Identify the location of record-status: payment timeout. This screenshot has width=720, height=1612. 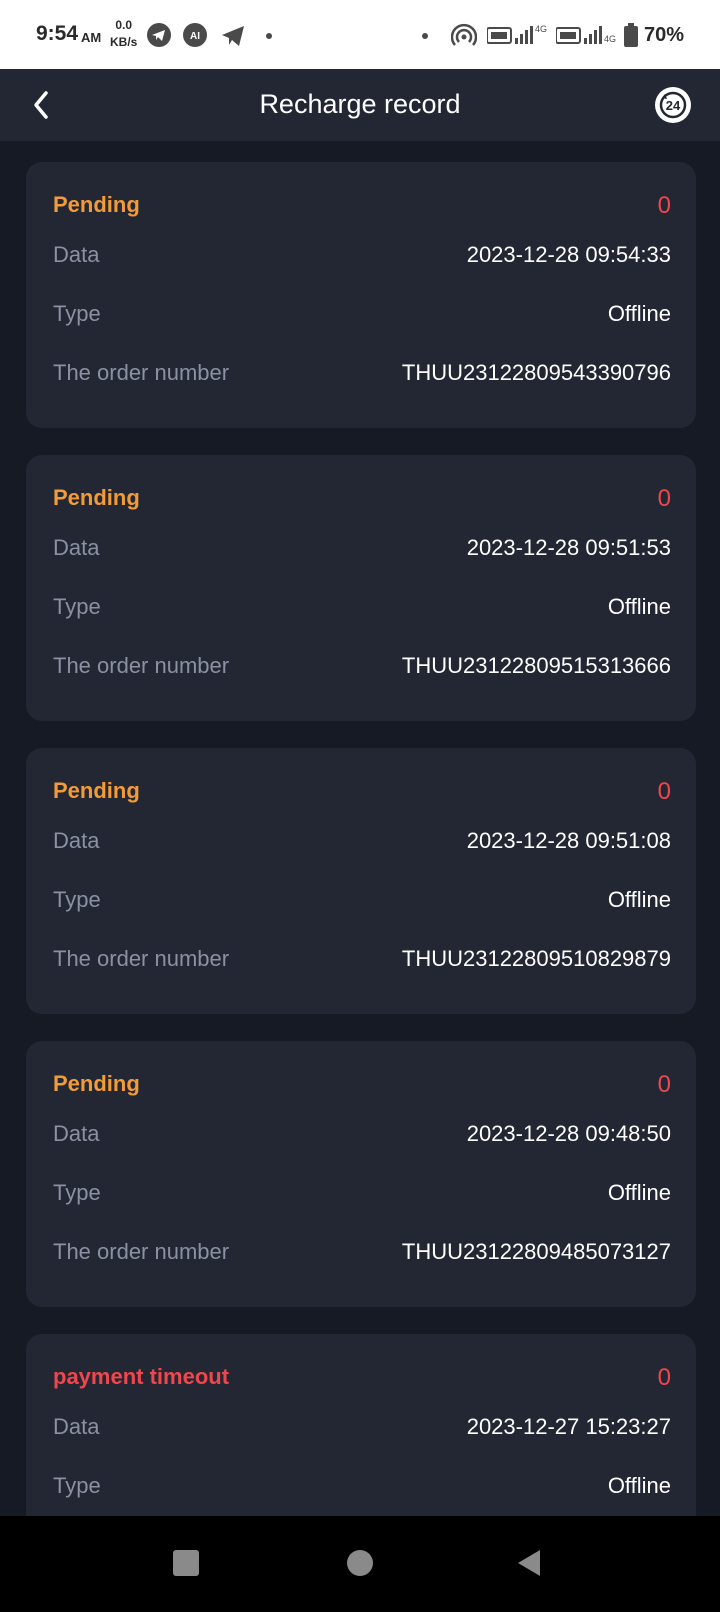
(141, 1376).